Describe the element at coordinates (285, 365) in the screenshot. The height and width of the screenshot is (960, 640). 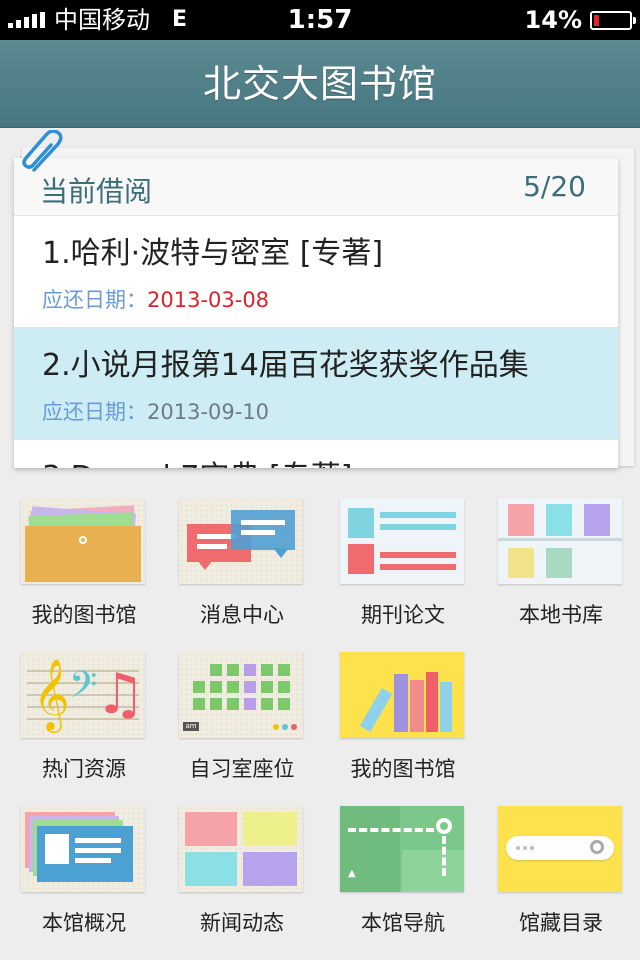
I see `loan-title: 2.小说月报第14届百花奖获奖作品集` at that location.